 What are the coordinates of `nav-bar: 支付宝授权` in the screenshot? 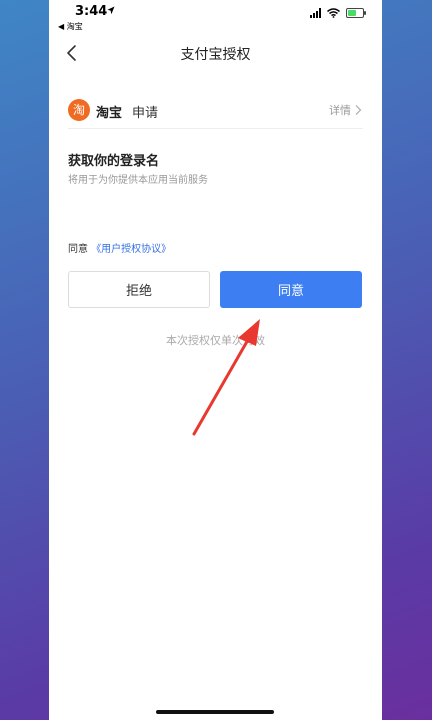 It's located at (215, 54).